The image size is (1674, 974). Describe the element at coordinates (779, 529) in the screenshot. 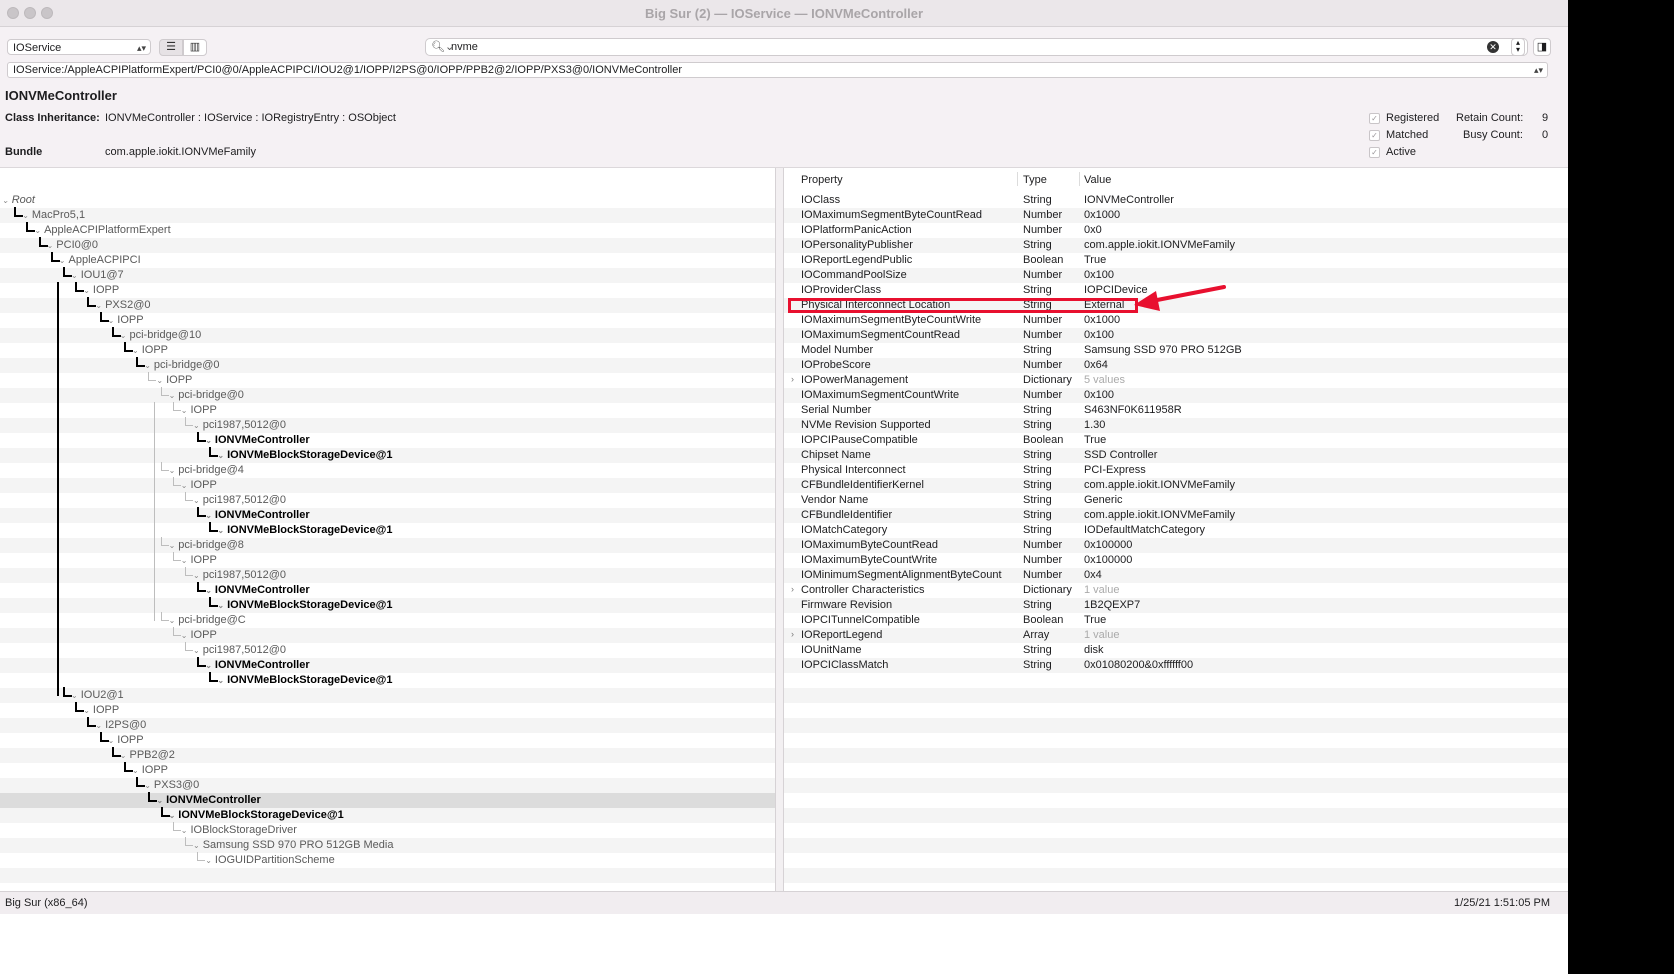

I see `pane-splitter` at that location.